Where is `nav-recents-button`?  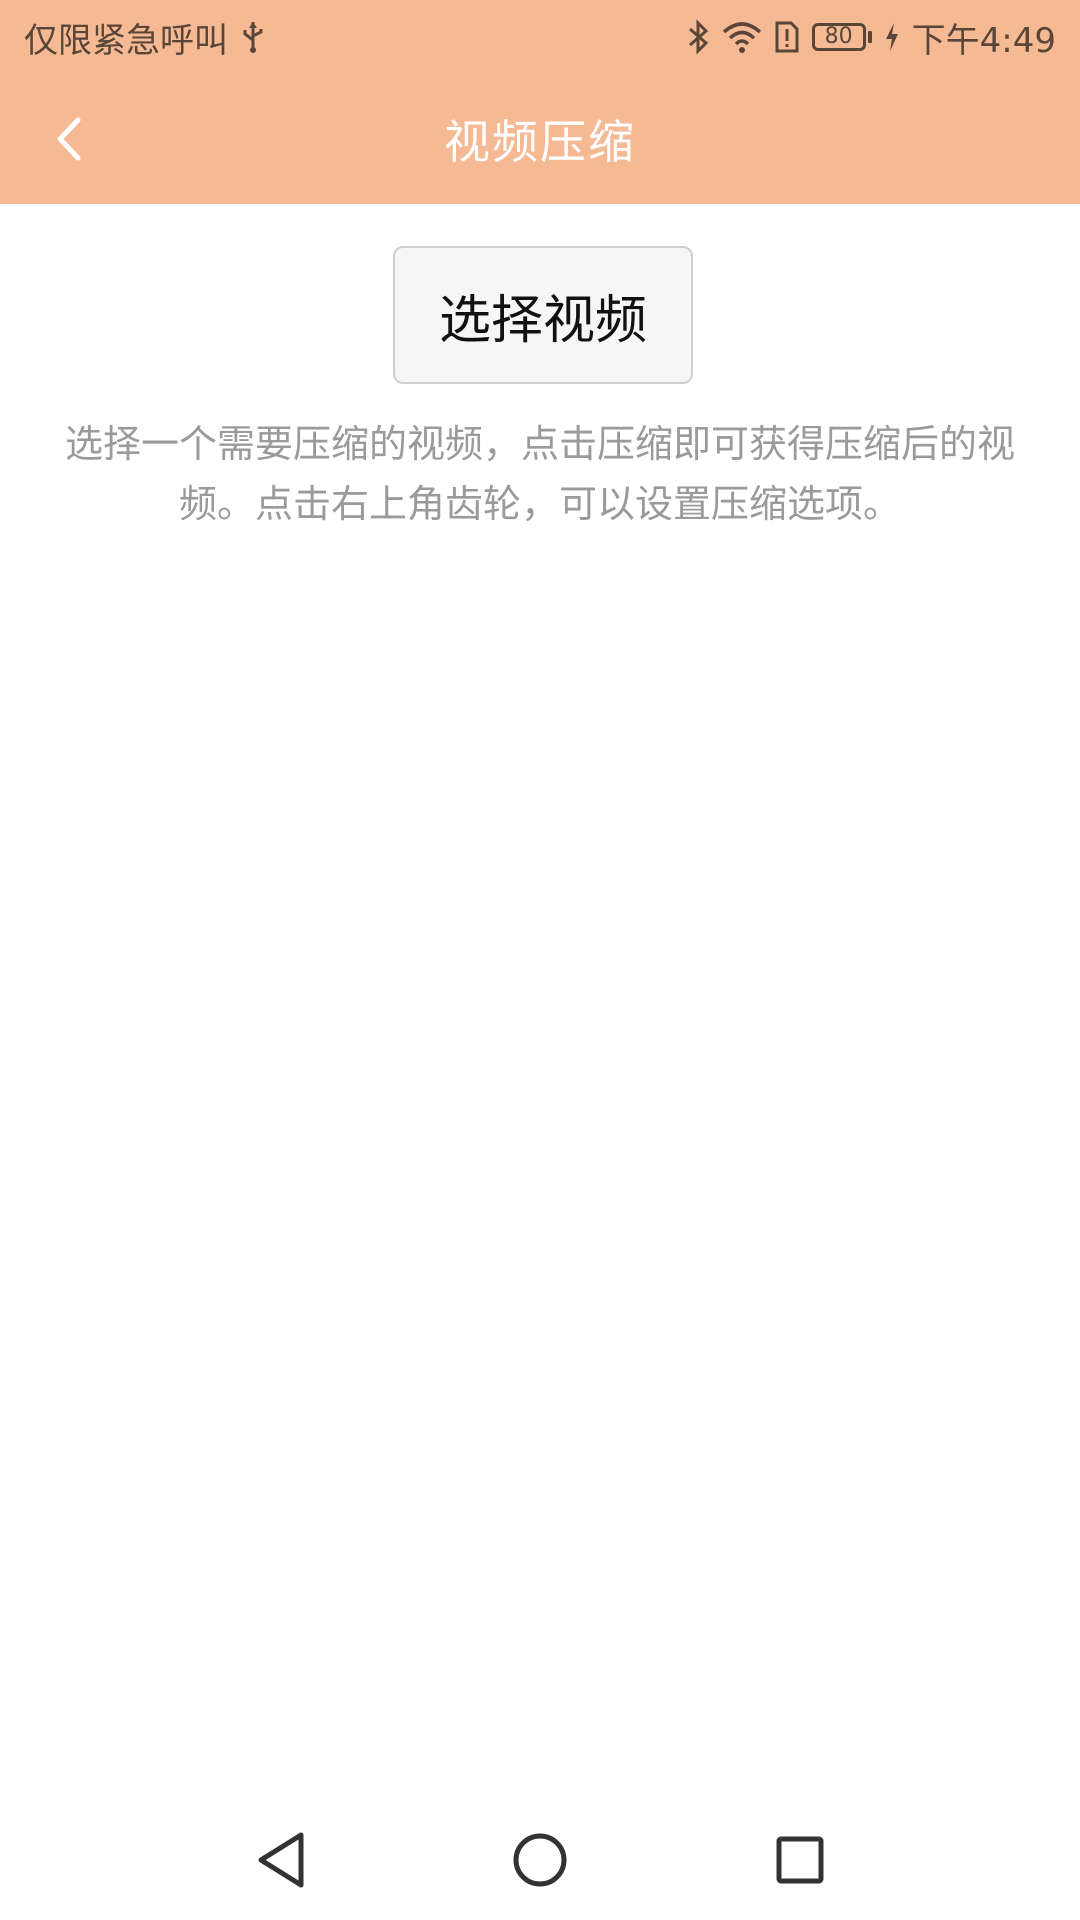
nav-recents-button is located at coordinates (800, 1860).